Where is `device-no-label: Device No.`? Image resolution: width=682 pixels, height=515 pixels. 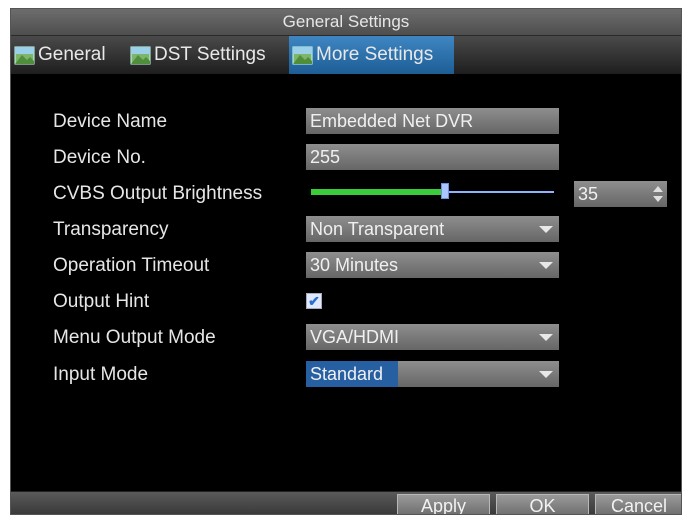
device-no-label: Device No. is located at coordinates (99, 157).